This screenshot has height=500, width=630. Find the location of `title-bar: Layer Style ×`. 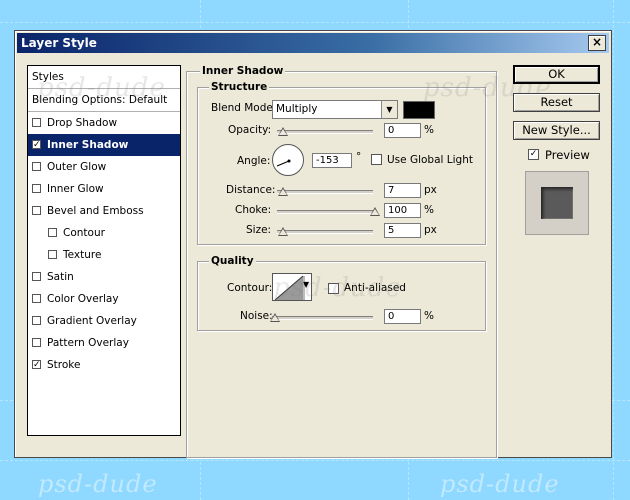

title-bar: Layer Style × is located at coordinates (313, 43).